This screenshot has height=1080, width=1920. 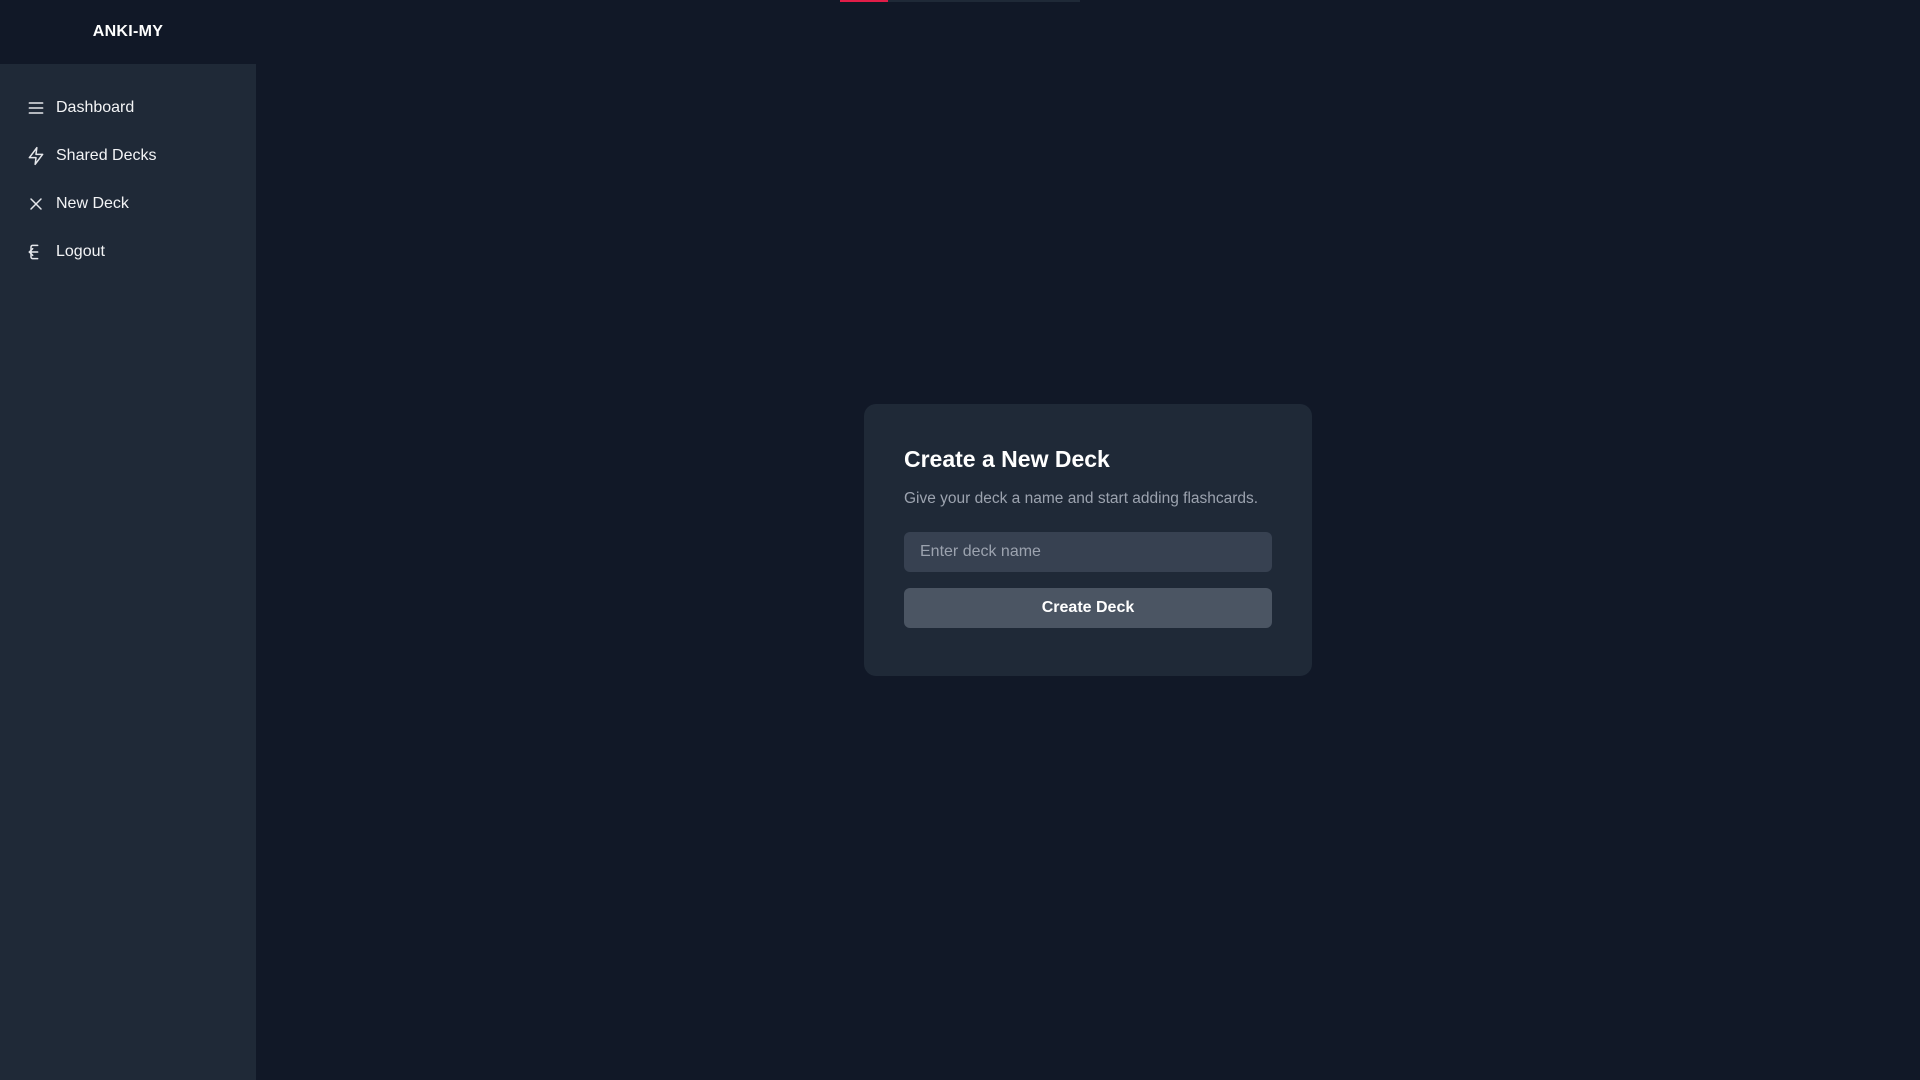 I want to click on sidebar-item-dashboard: Dashboard, so click(x=128, y=108).